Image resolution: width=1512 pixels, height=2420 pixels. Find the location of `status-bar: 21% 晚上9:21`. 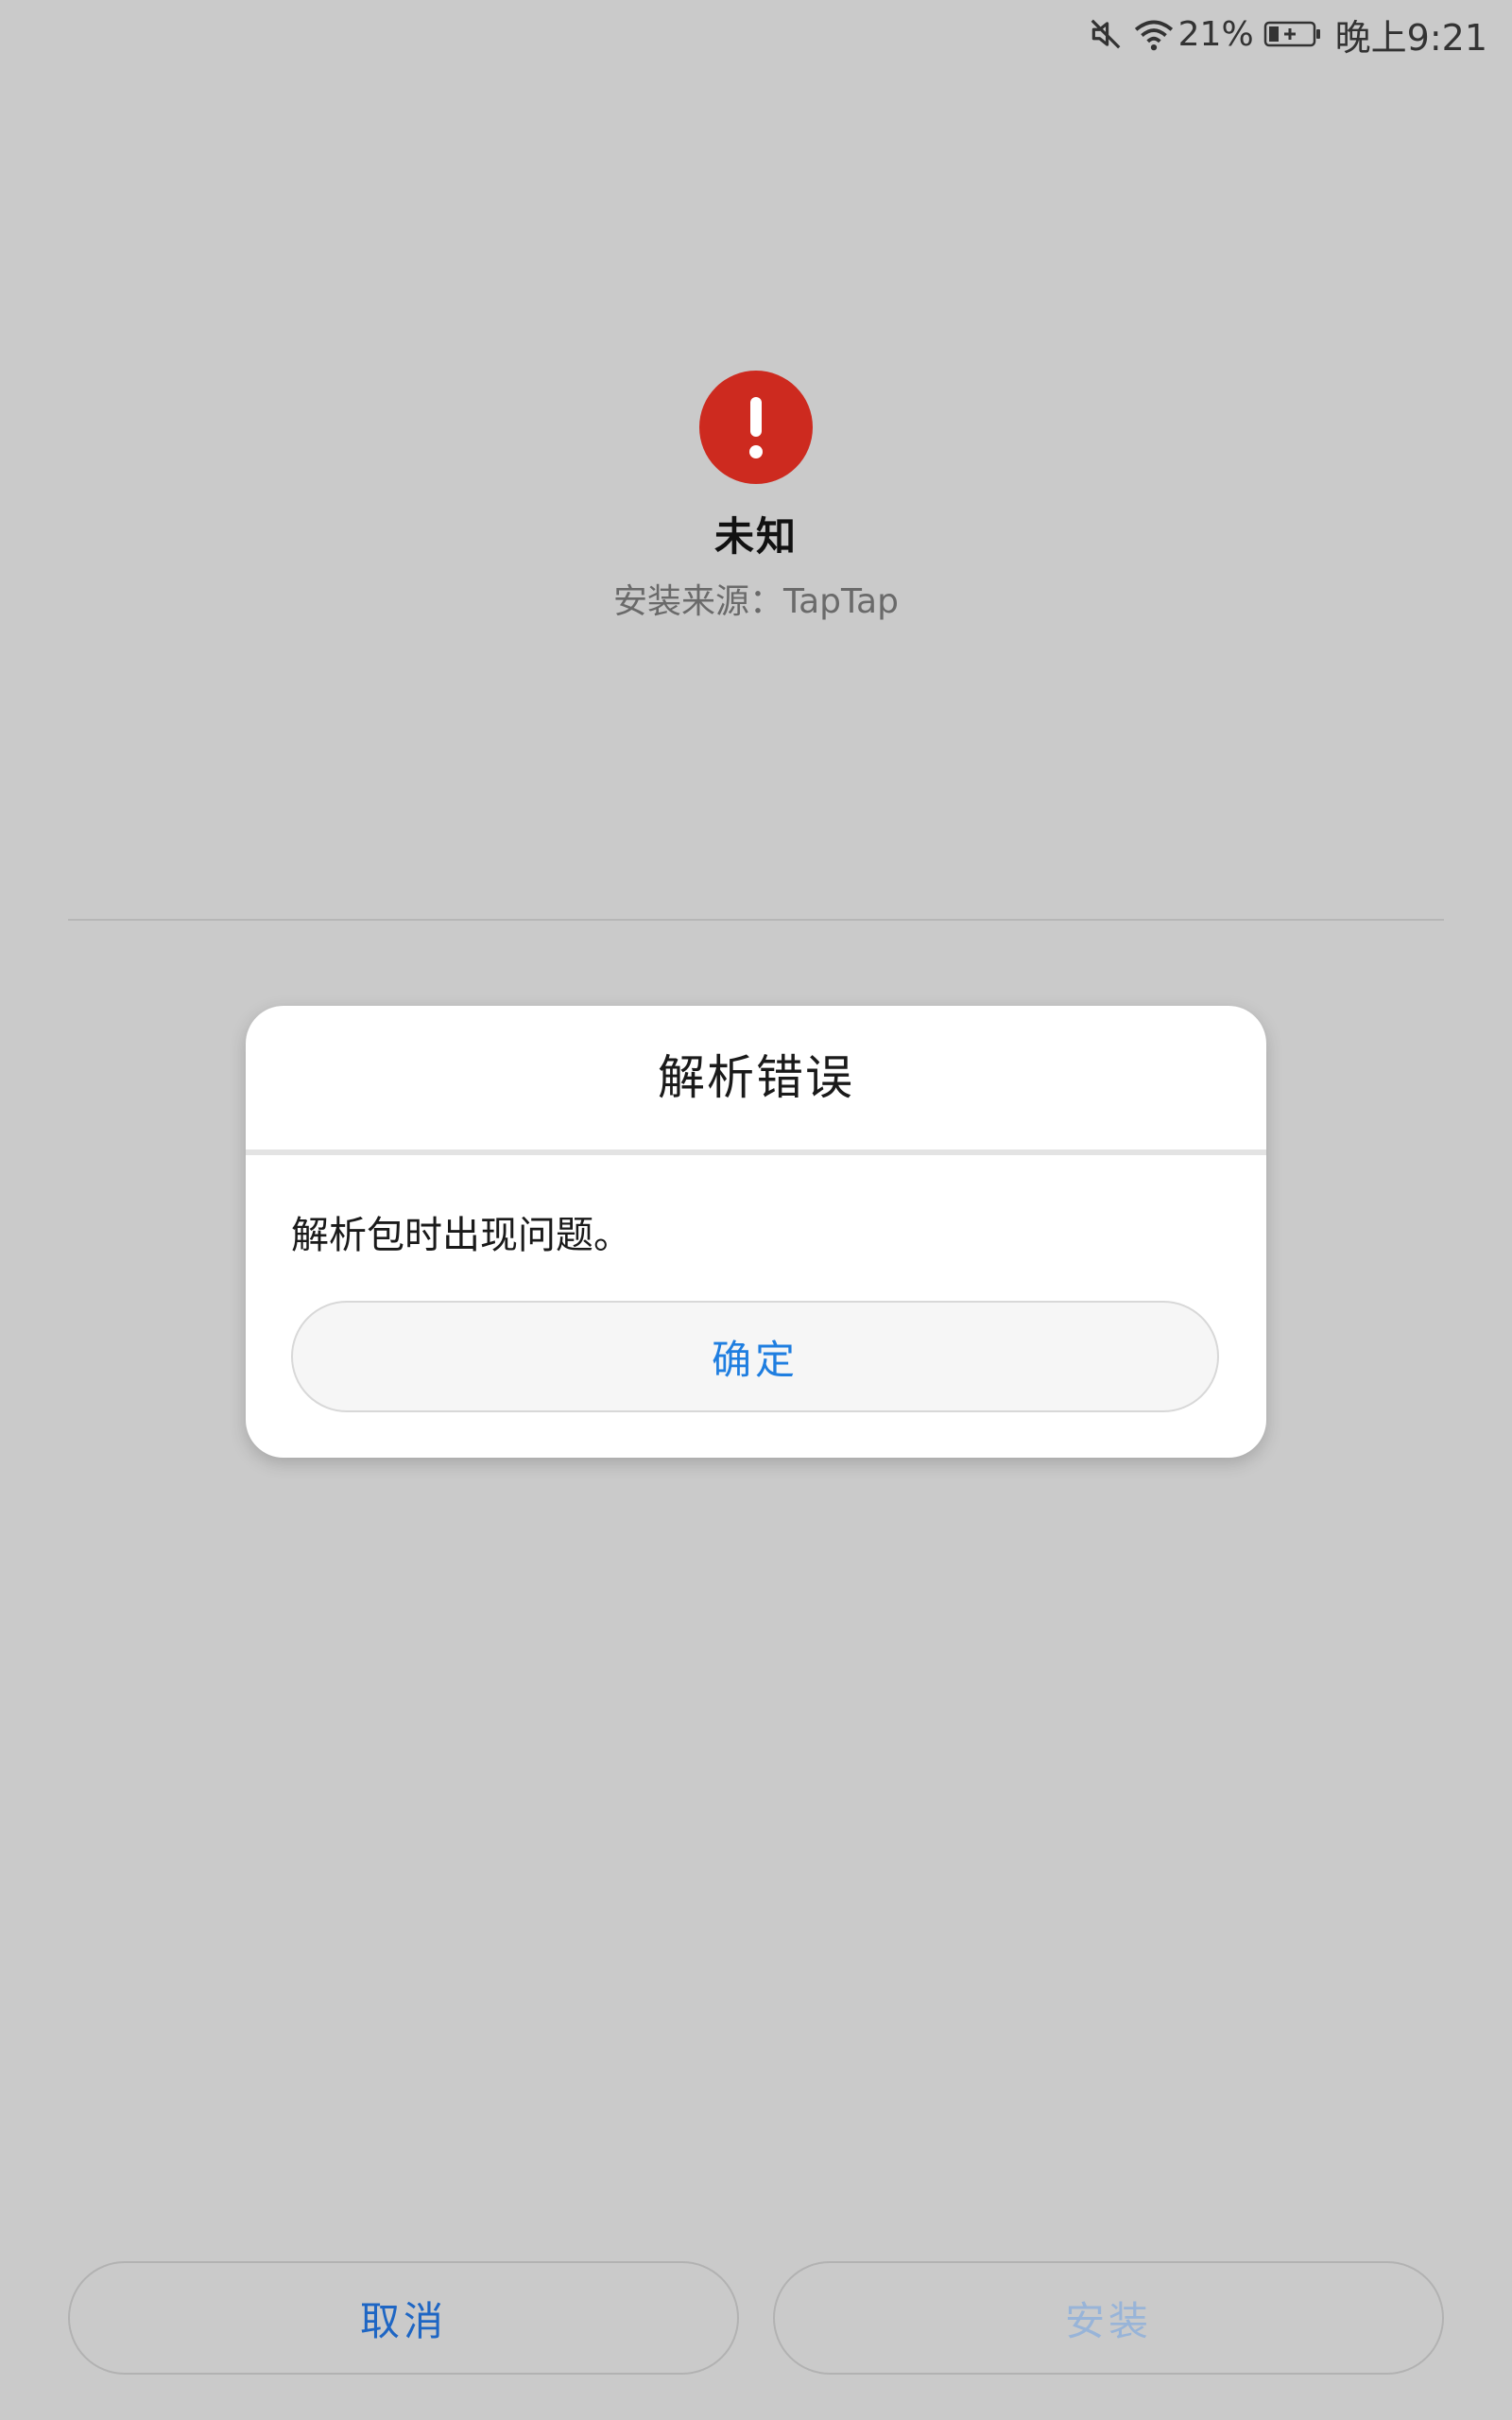

status-bar: 21% 晚上9:21 is located at coordinates (1295, 34).